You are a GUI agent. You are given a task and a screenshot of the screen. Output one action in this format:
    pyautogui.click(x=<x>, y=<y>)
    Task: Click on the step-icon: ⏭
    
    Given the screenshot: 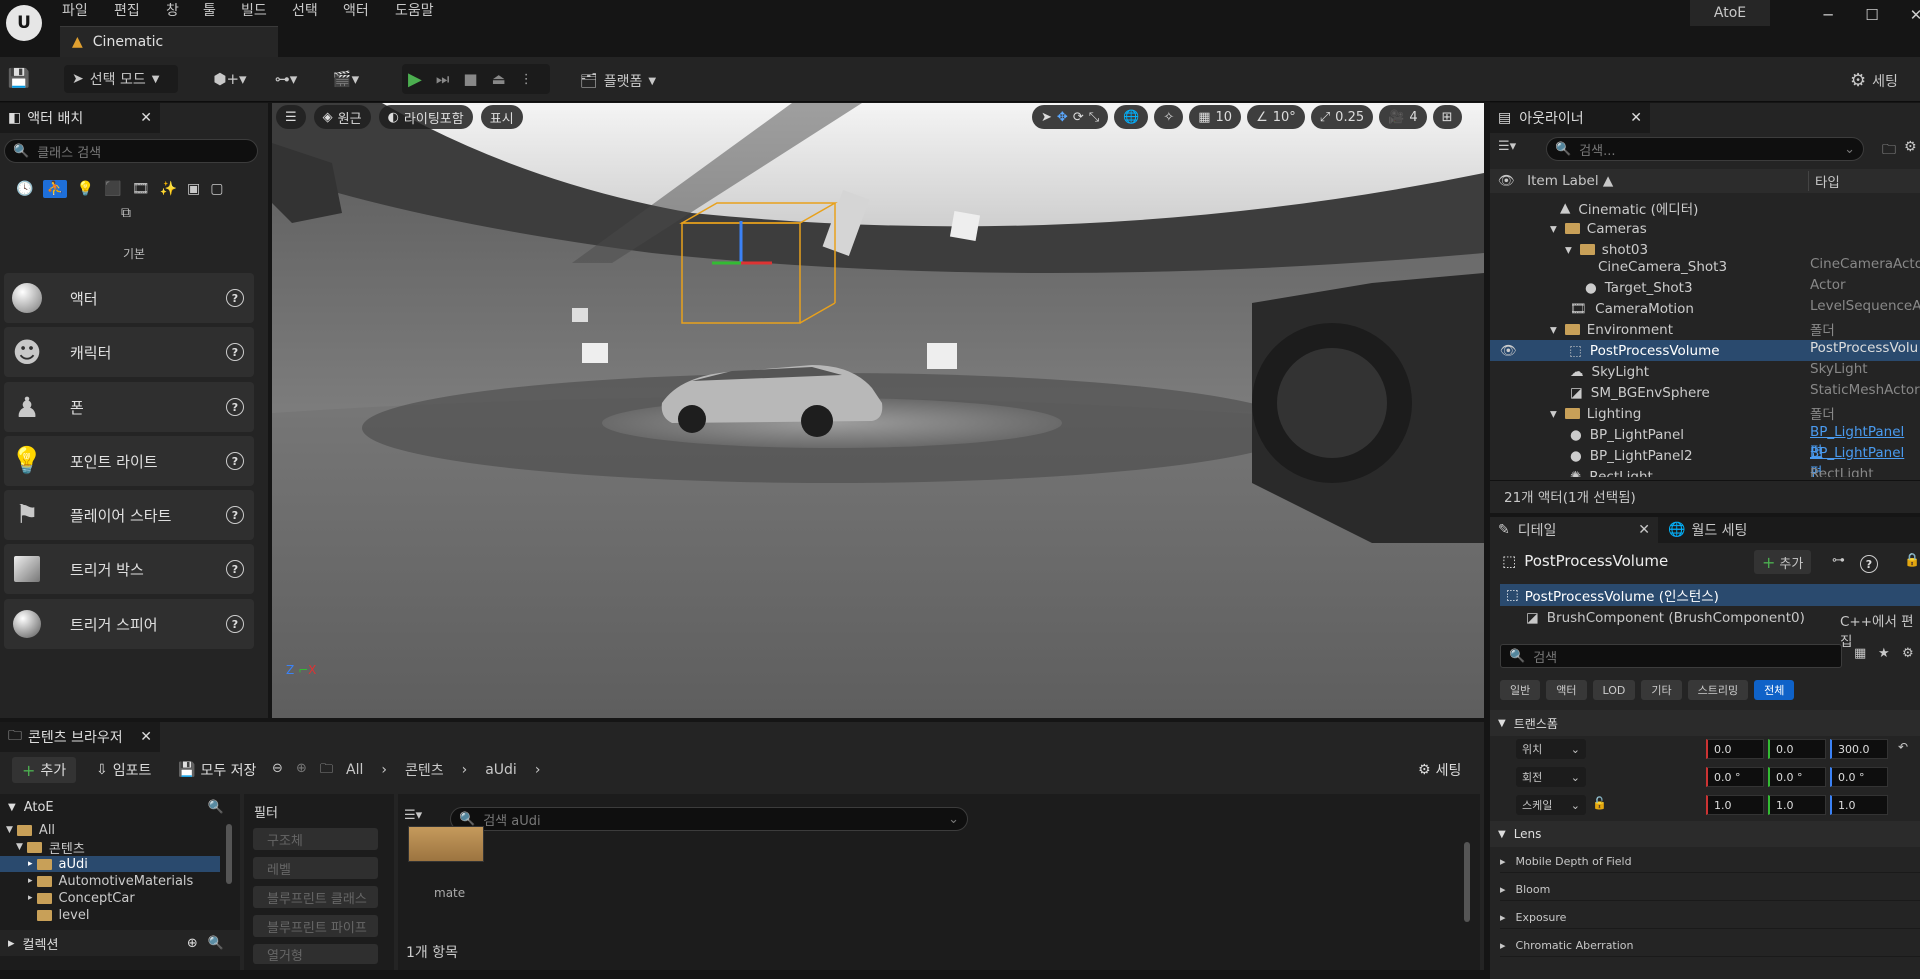 What is the action you would take?
    pyautogui.click(x=443, y=79)
    